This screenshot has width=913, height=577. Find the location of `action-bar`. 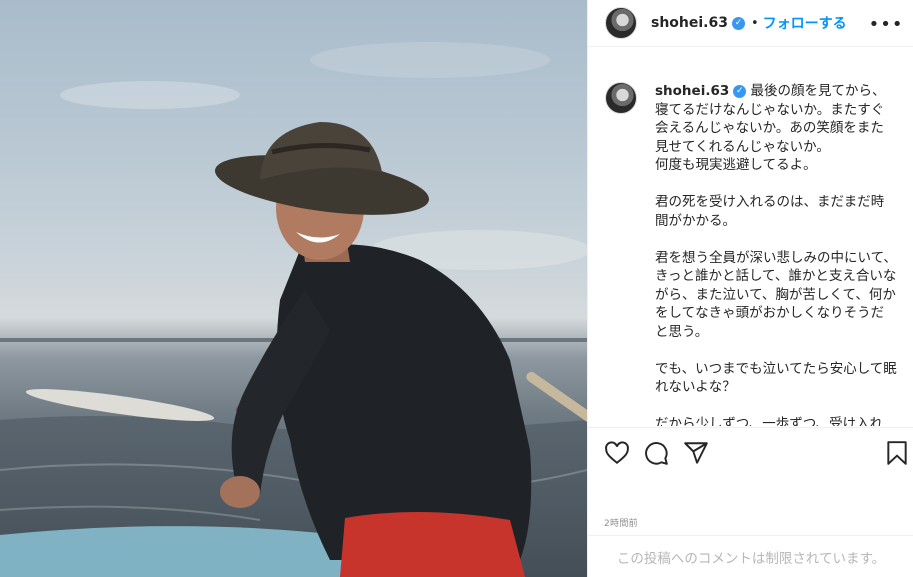

action-bar is located at coordinates (750, 452).